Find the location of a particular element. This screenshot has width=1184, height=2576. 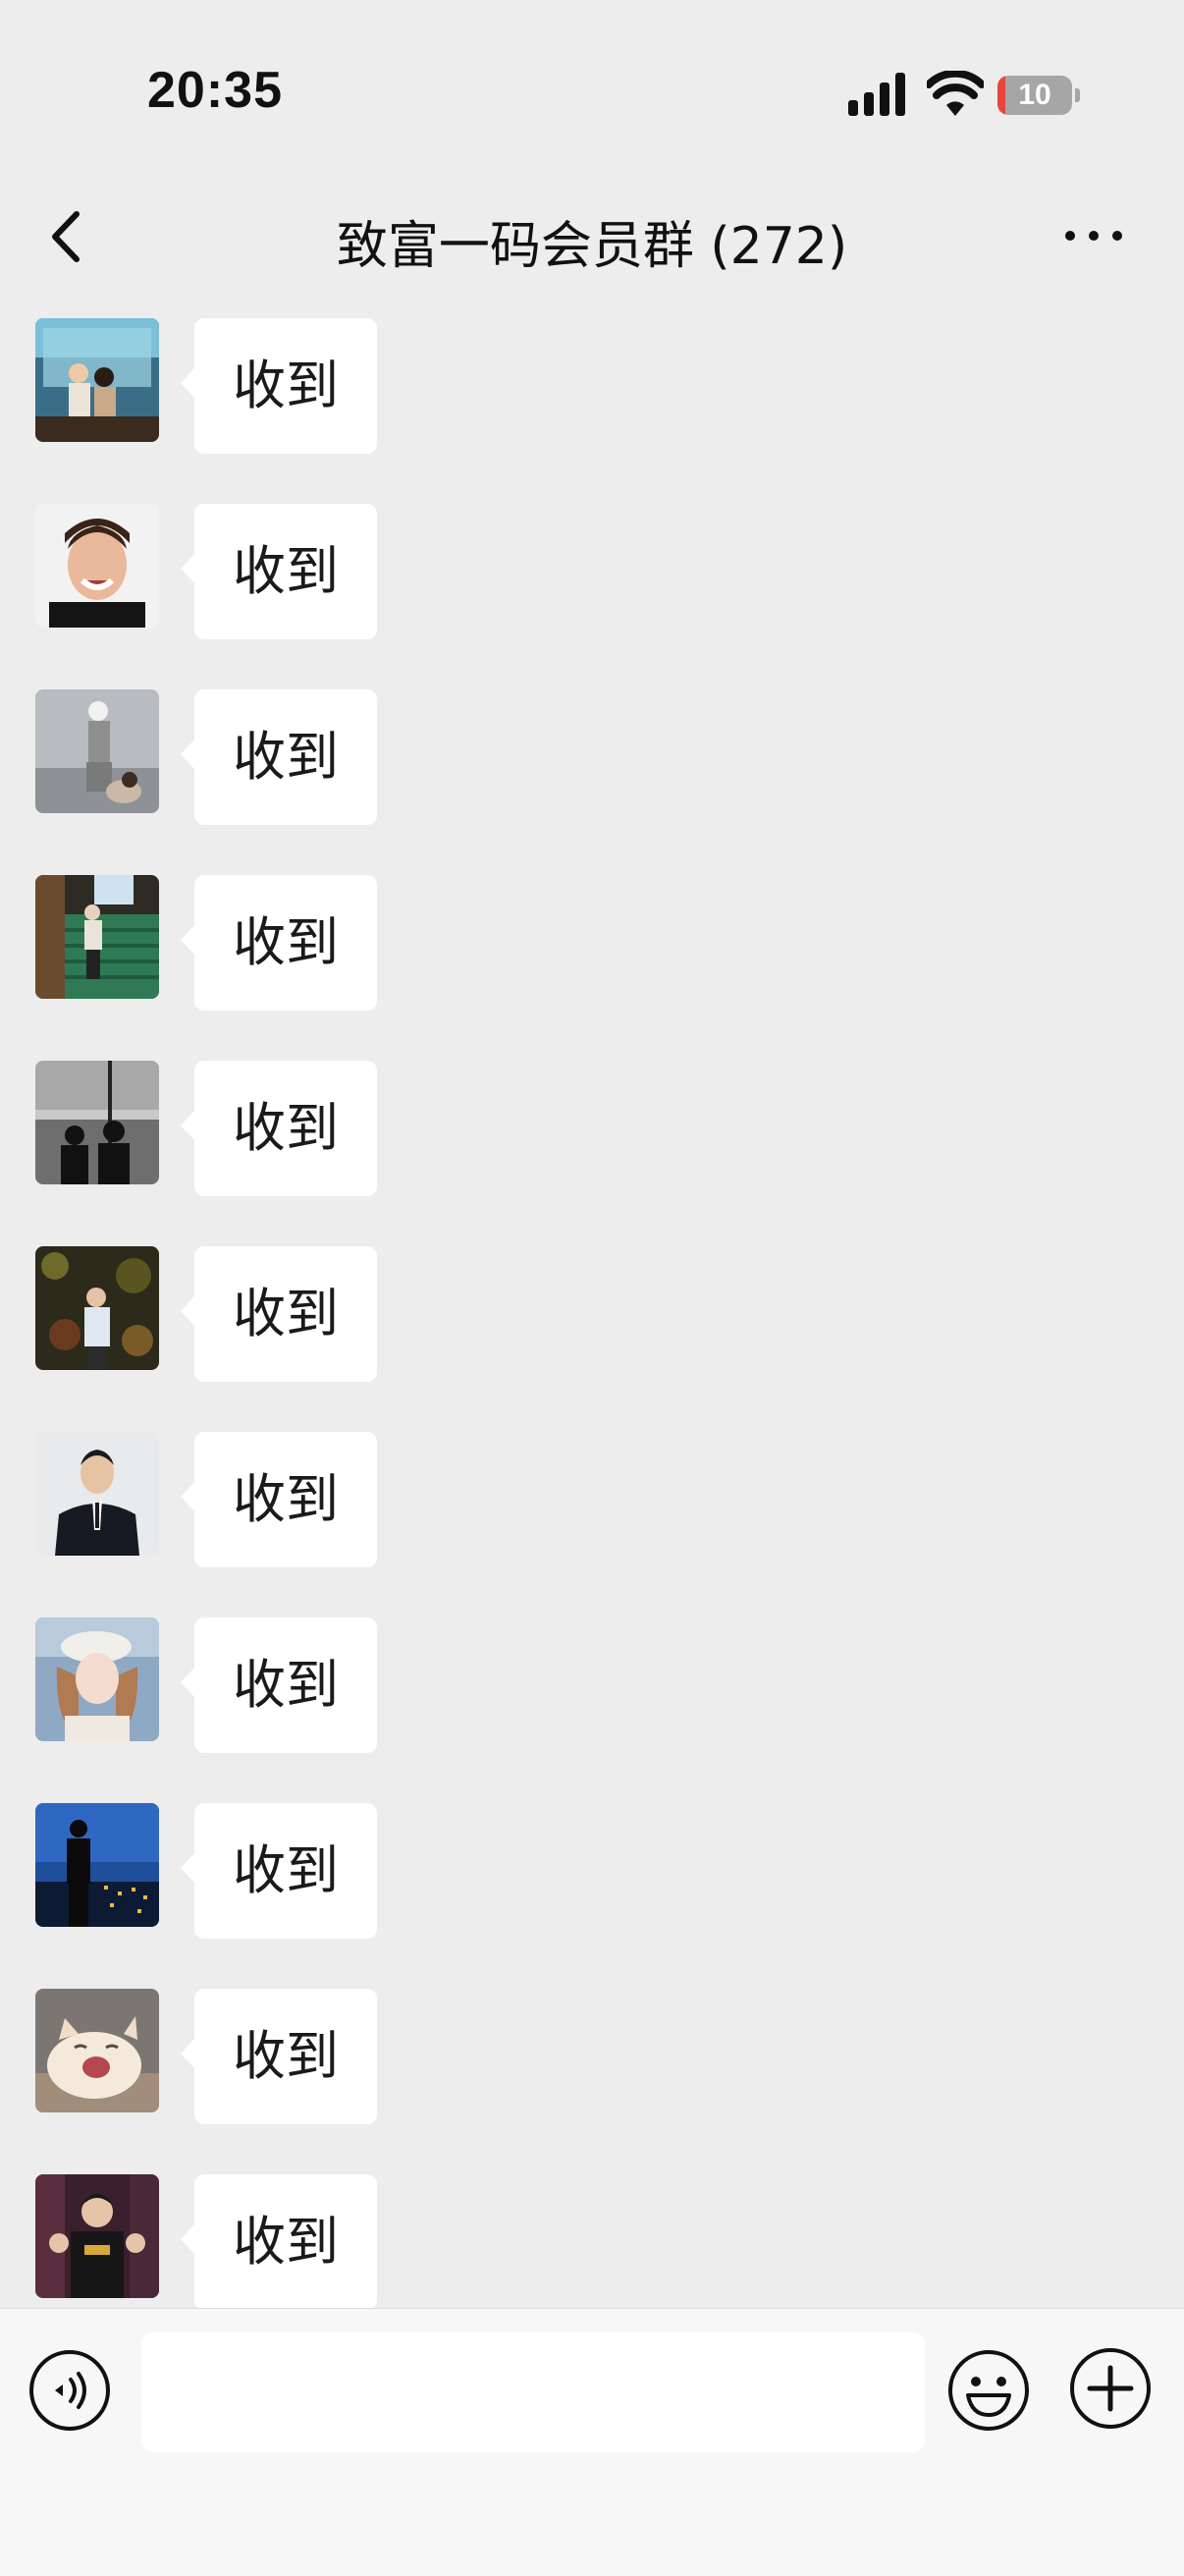

battery-indicator: 10 is located at coordinates (1038, 95).